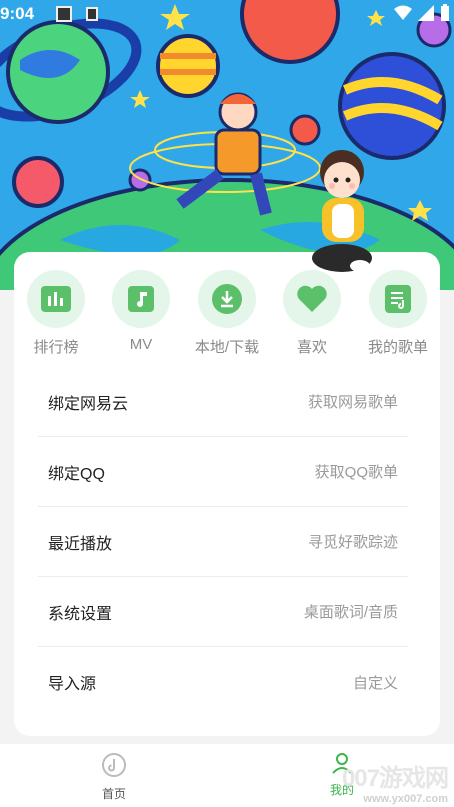  What do you see at coordinates (352, 402) in the screenshot?
I see `menu-row-hint: 获取网易歌单` at bounding box center [352, 402].